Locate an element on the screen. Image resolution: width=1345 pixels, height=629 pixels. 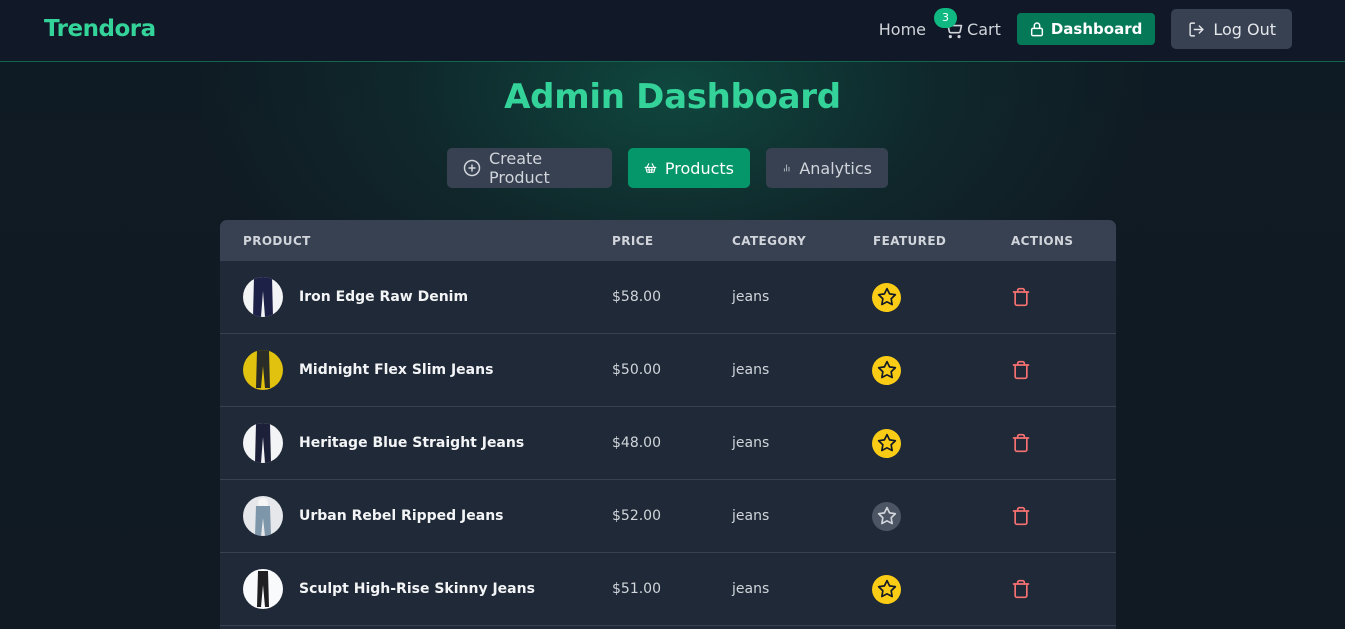
product-cell: Heritage Blue Straight Jeans is located at coordinates (383, 443).